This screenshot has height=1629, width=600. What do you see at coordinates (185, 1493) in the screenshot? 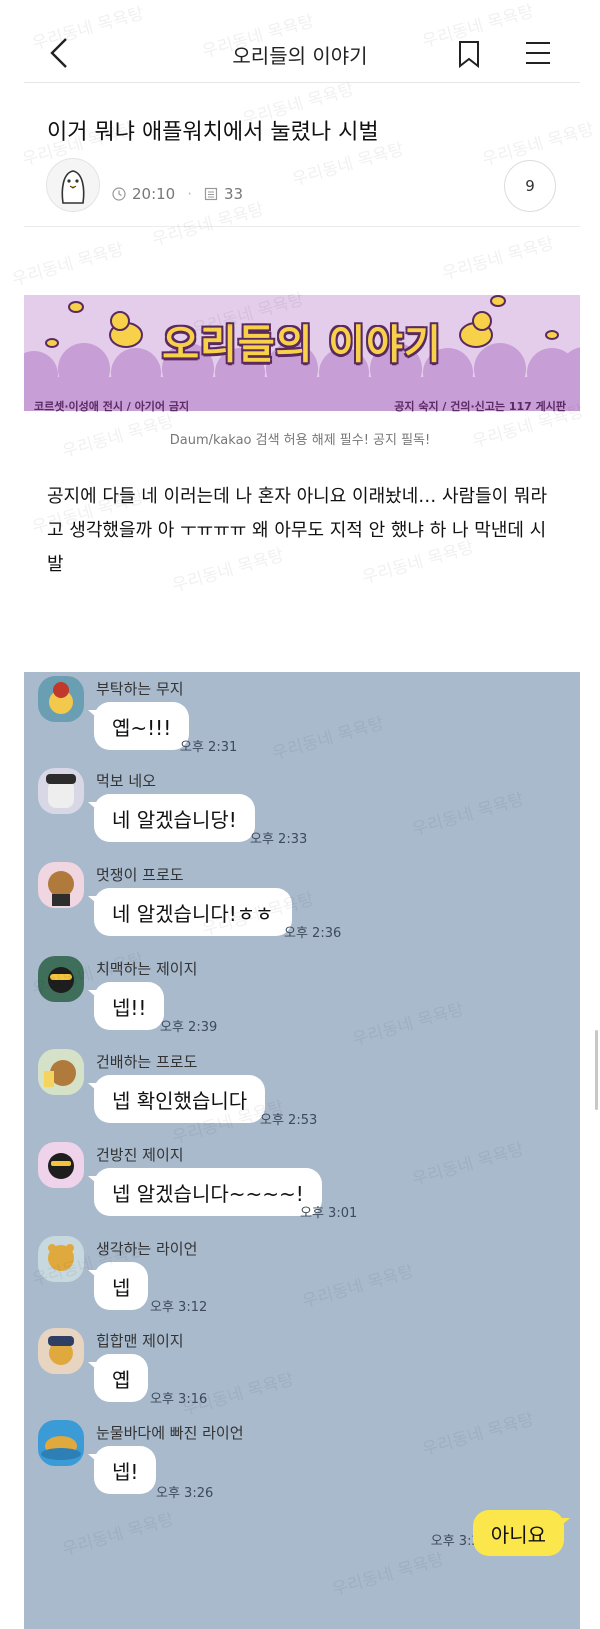
I see `message-time: 오후 3:26` at bounding box center [185, 1493].